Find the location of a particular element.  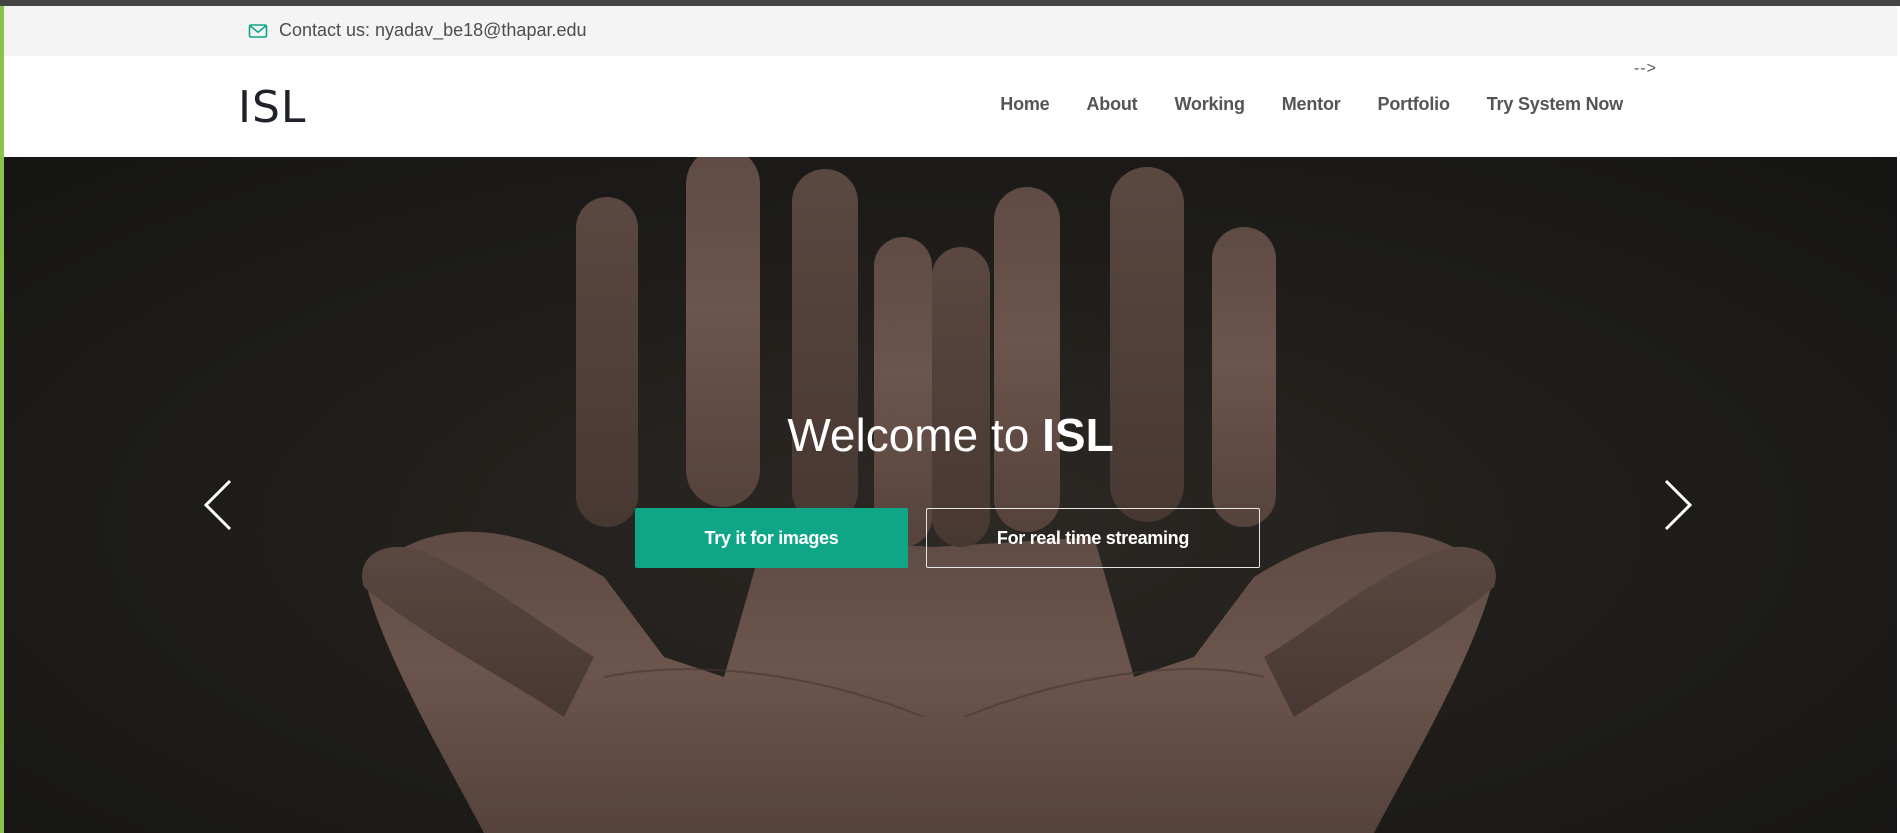

try-images-button: Try it for images is located at coordinates (771, 538).